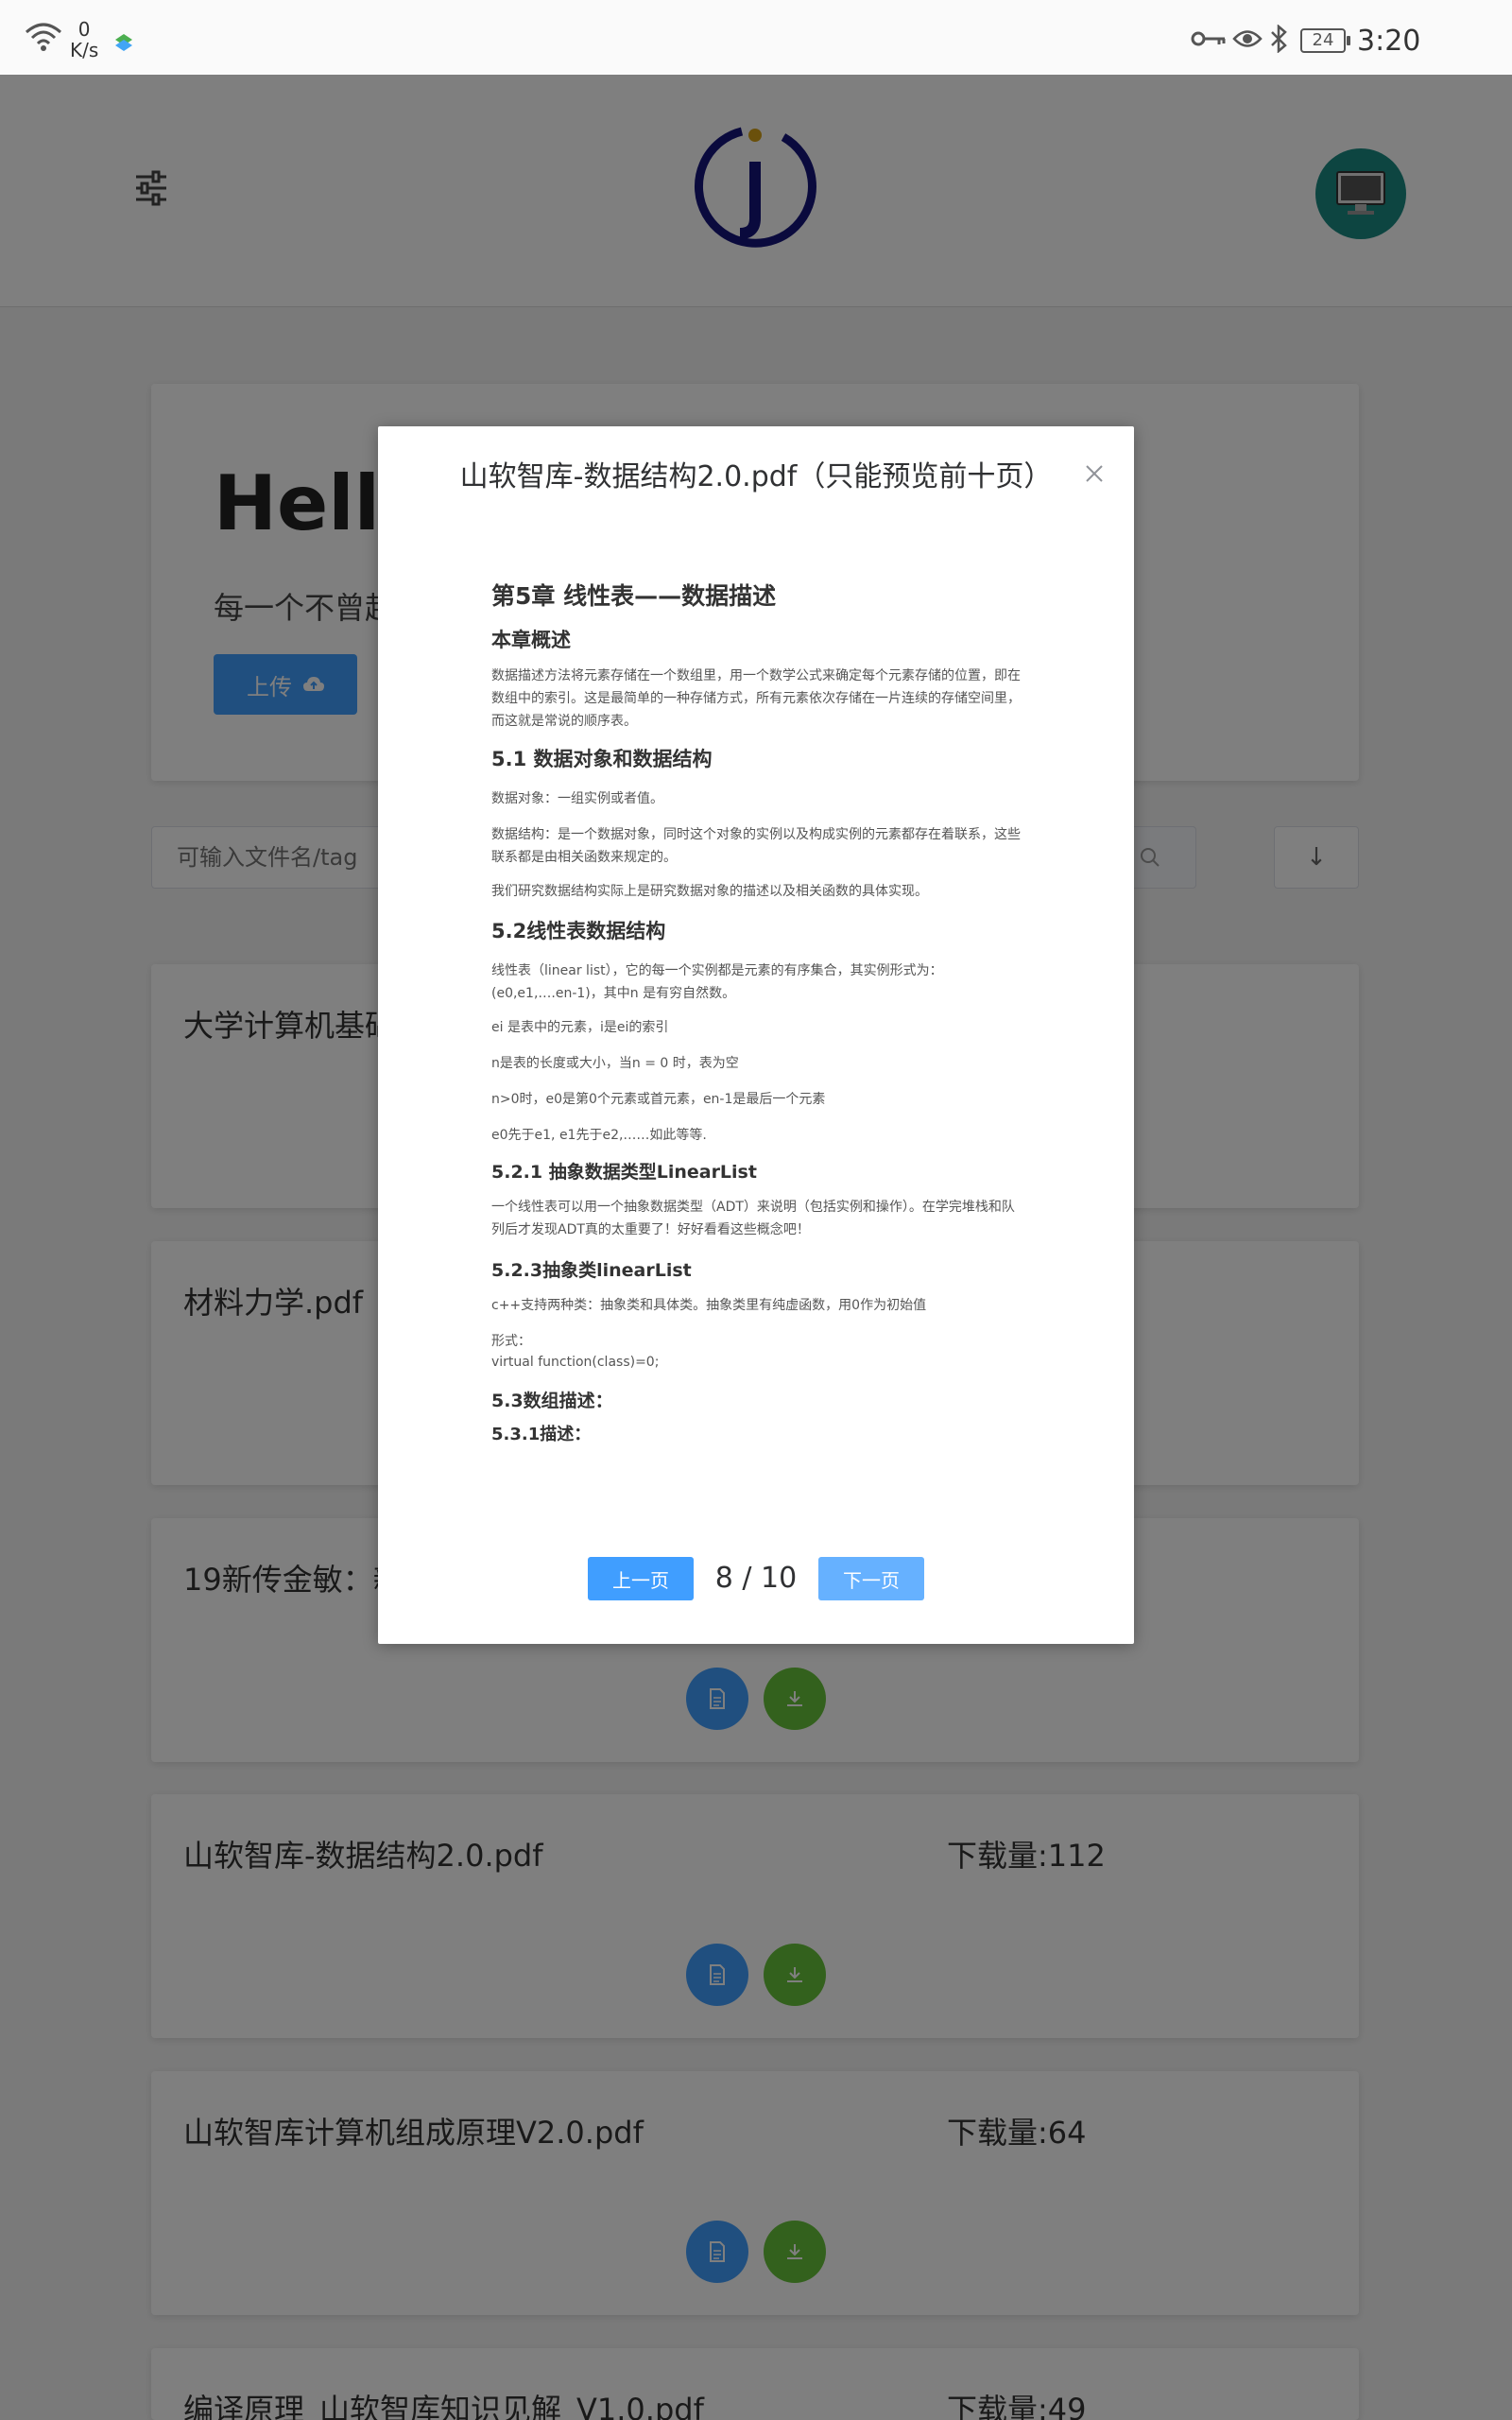 The height and width of the screenshot is (2420, 1512). Describe the element at coordinates (1208, 38) in the screenshot. I see `key-icon` at that location.